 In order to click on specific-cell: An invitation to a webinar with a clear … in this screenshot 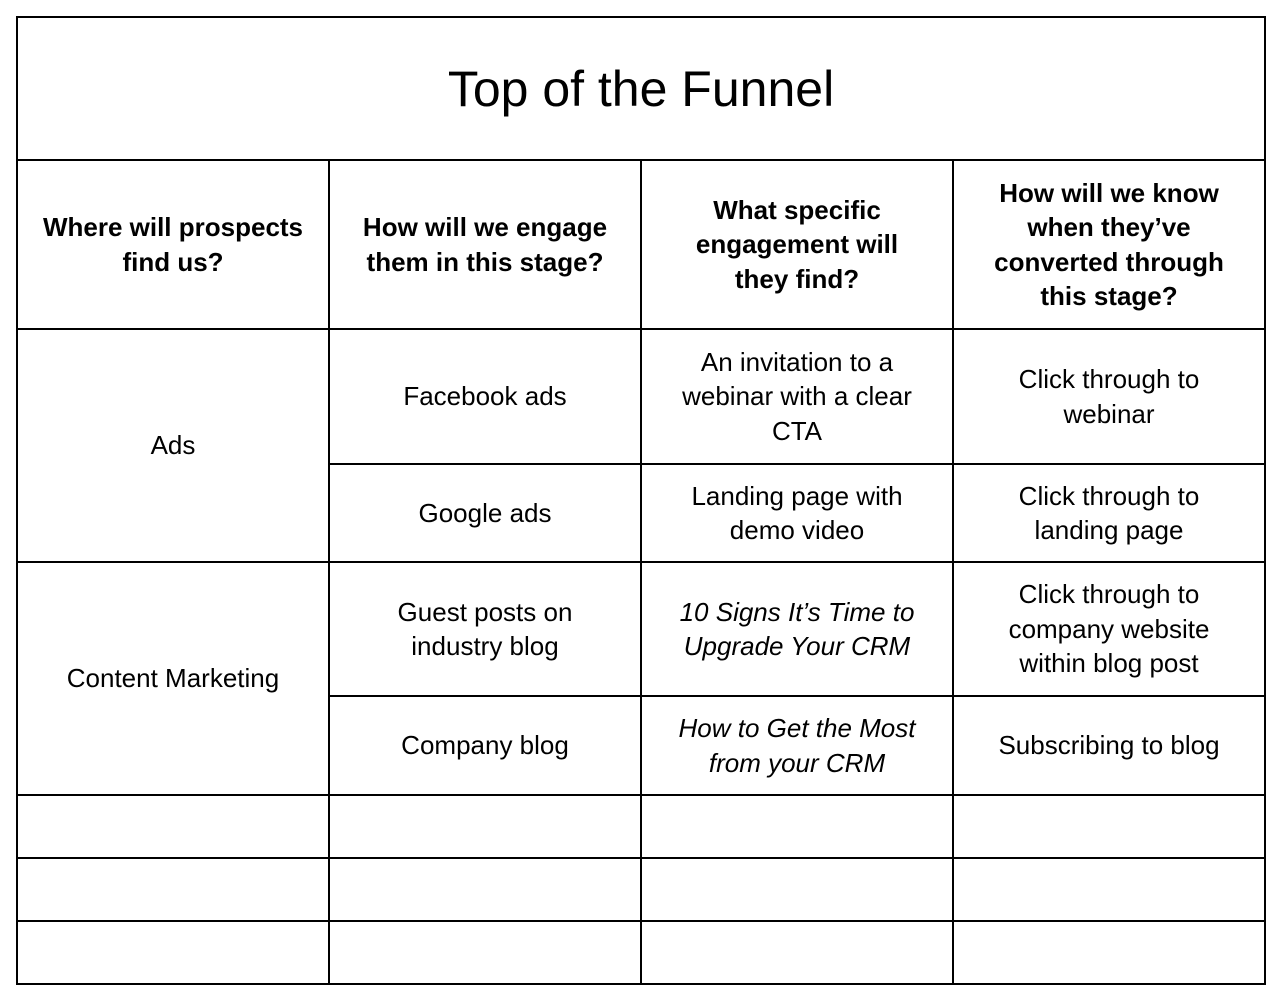, I will do `click(797, 396)`.